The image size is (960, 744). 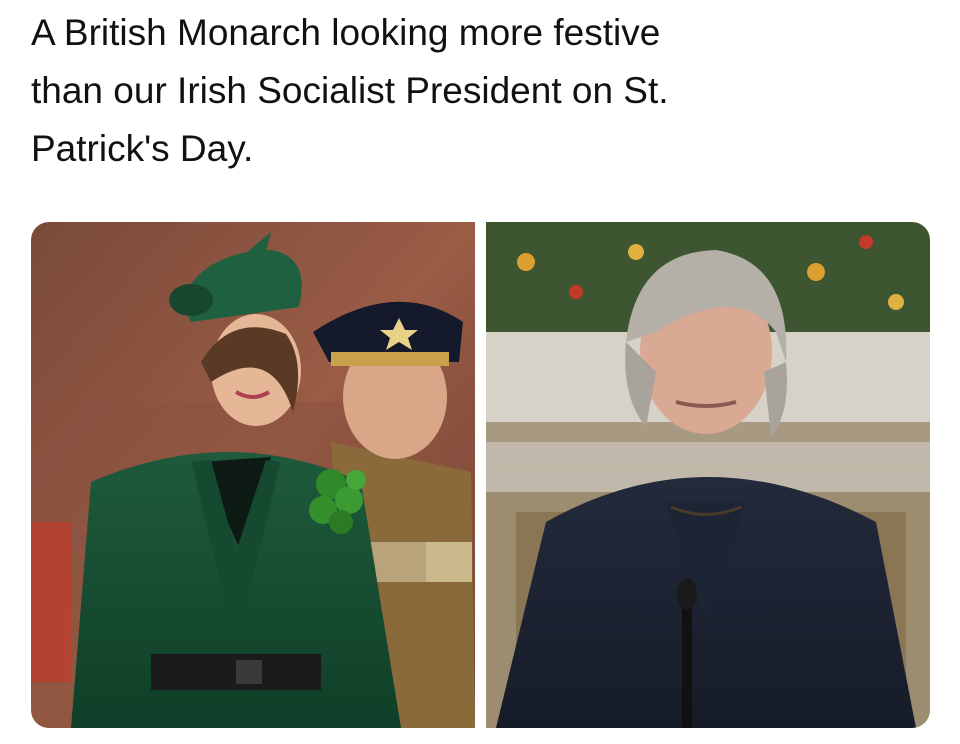 What do you see at coordinates (142, 148) in the screenshot?
I see `post-text-line-3: Patrick's Day.` at bounding box center [142, 148].